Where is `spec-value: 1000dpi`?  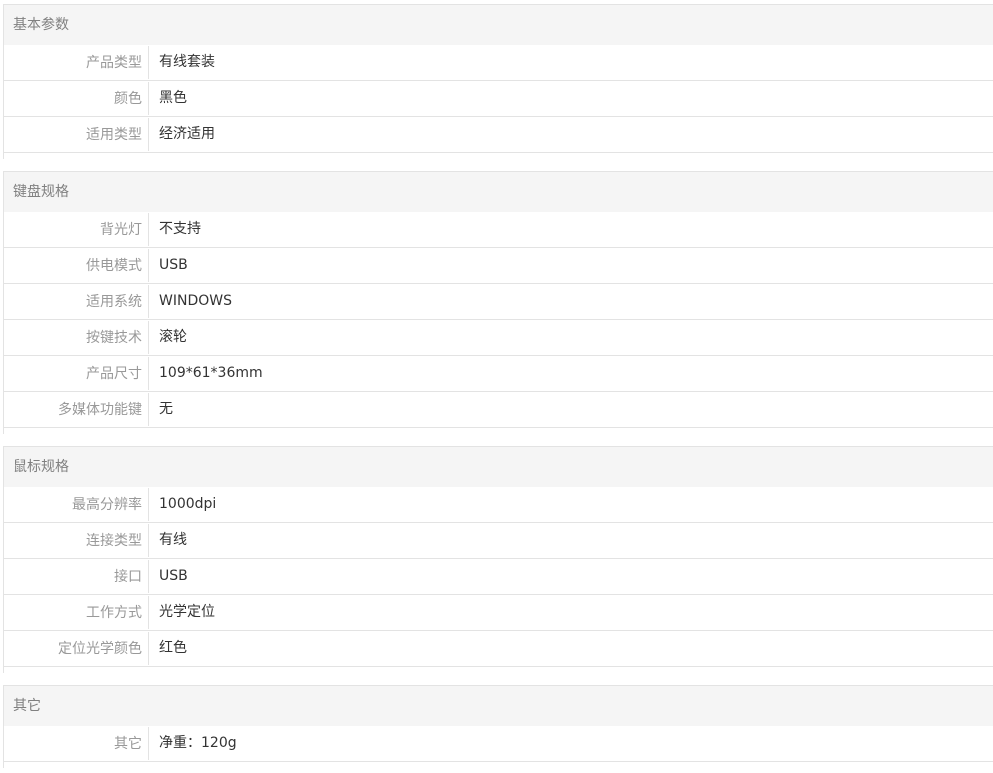 spec-value: 1000dpi is located at coordinates (188, 504).